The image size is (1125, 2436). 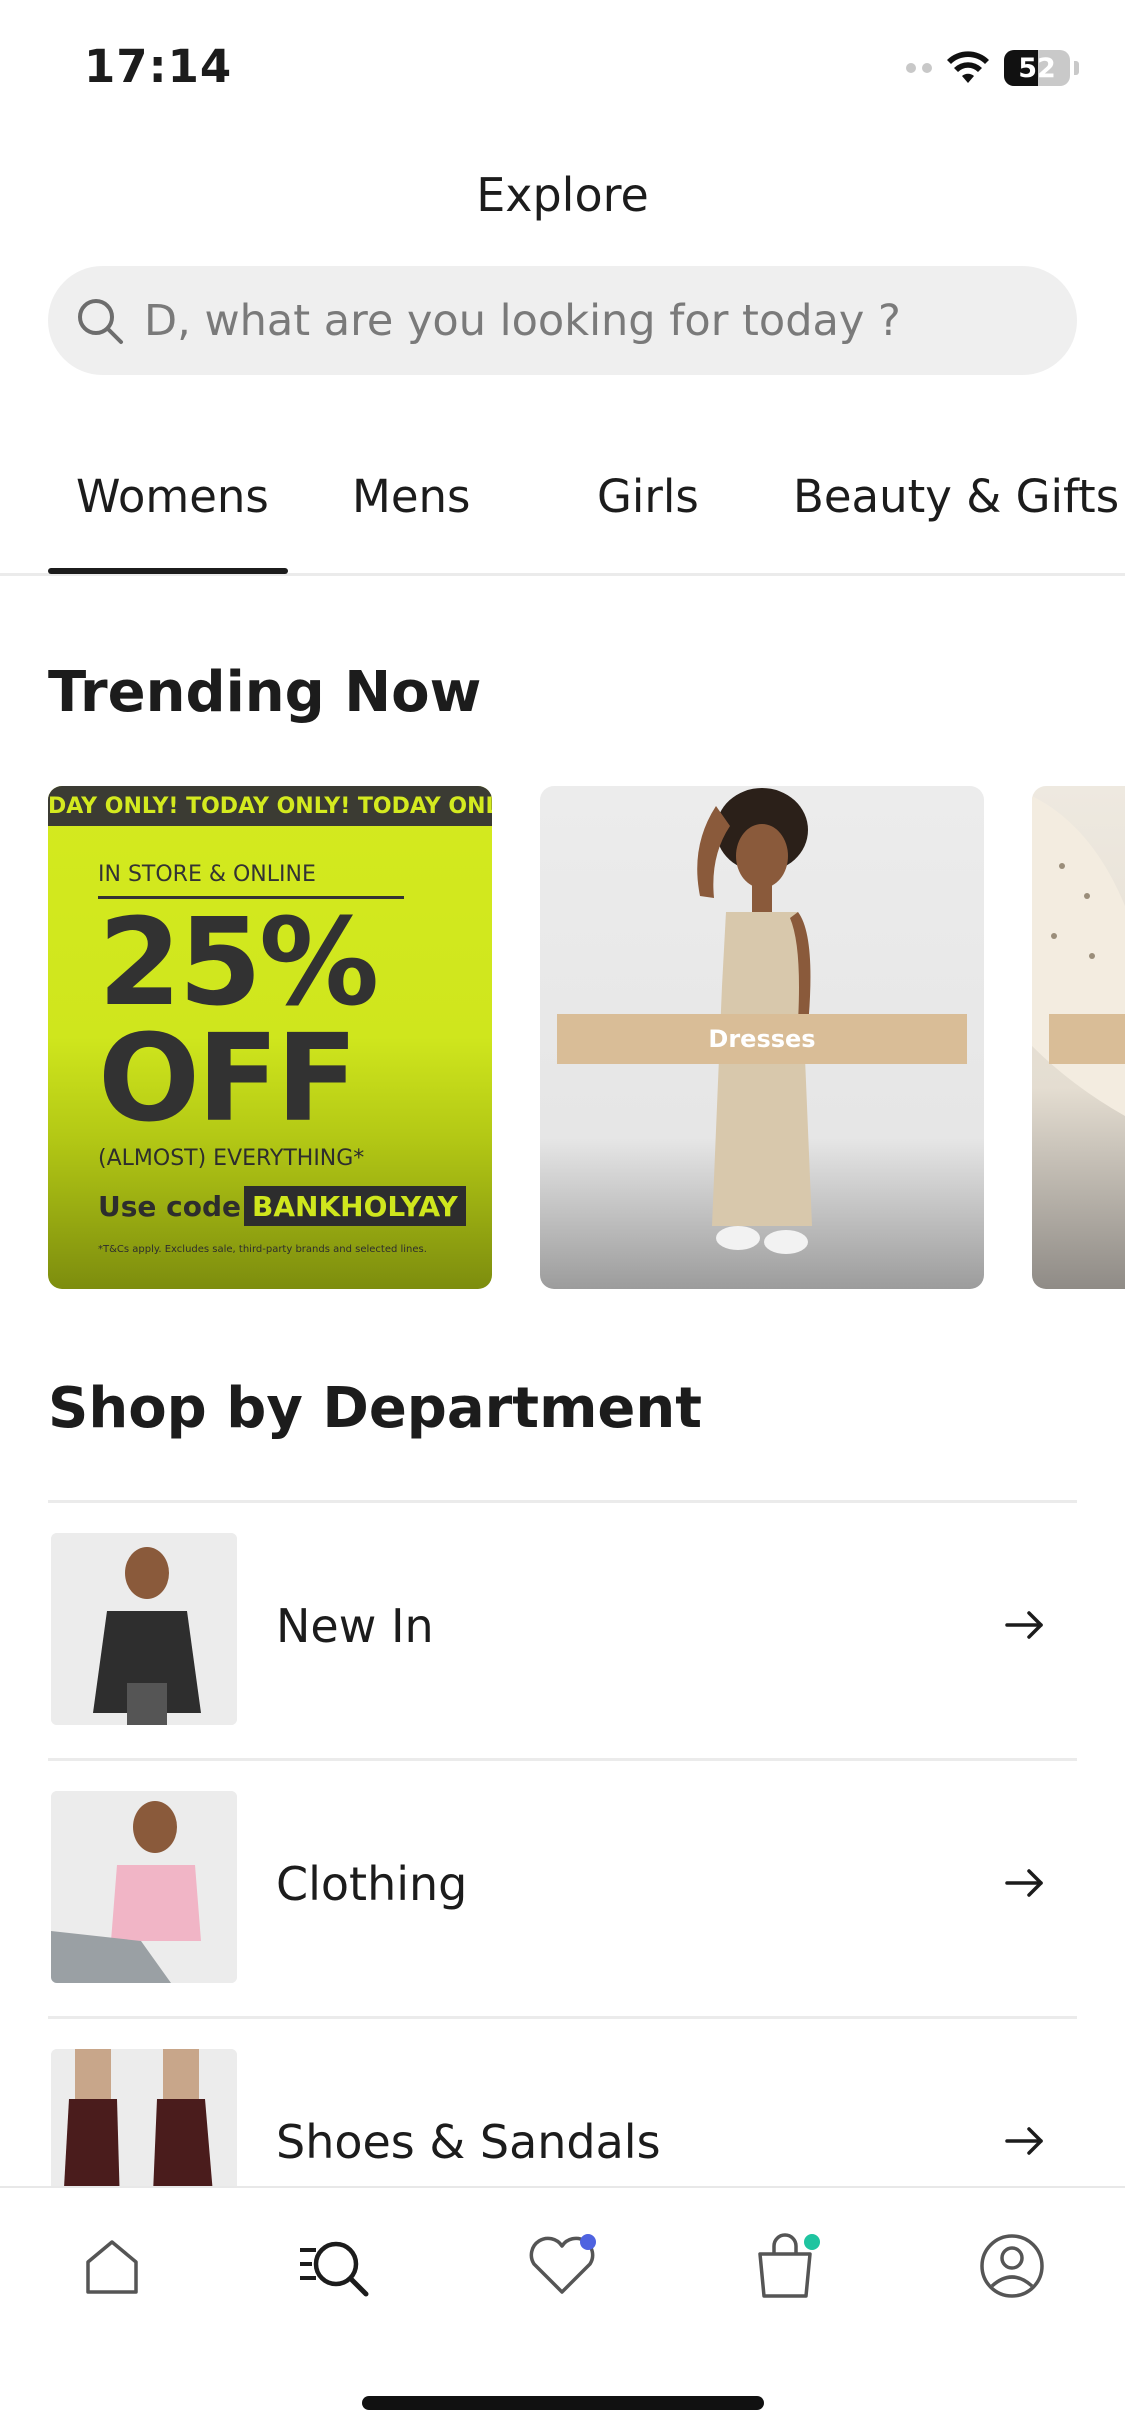 What do you see at coordinates (175, 1206) in the screenshot?
I see `promo-code-label: Use code:` at bounding box center [175, 1206].